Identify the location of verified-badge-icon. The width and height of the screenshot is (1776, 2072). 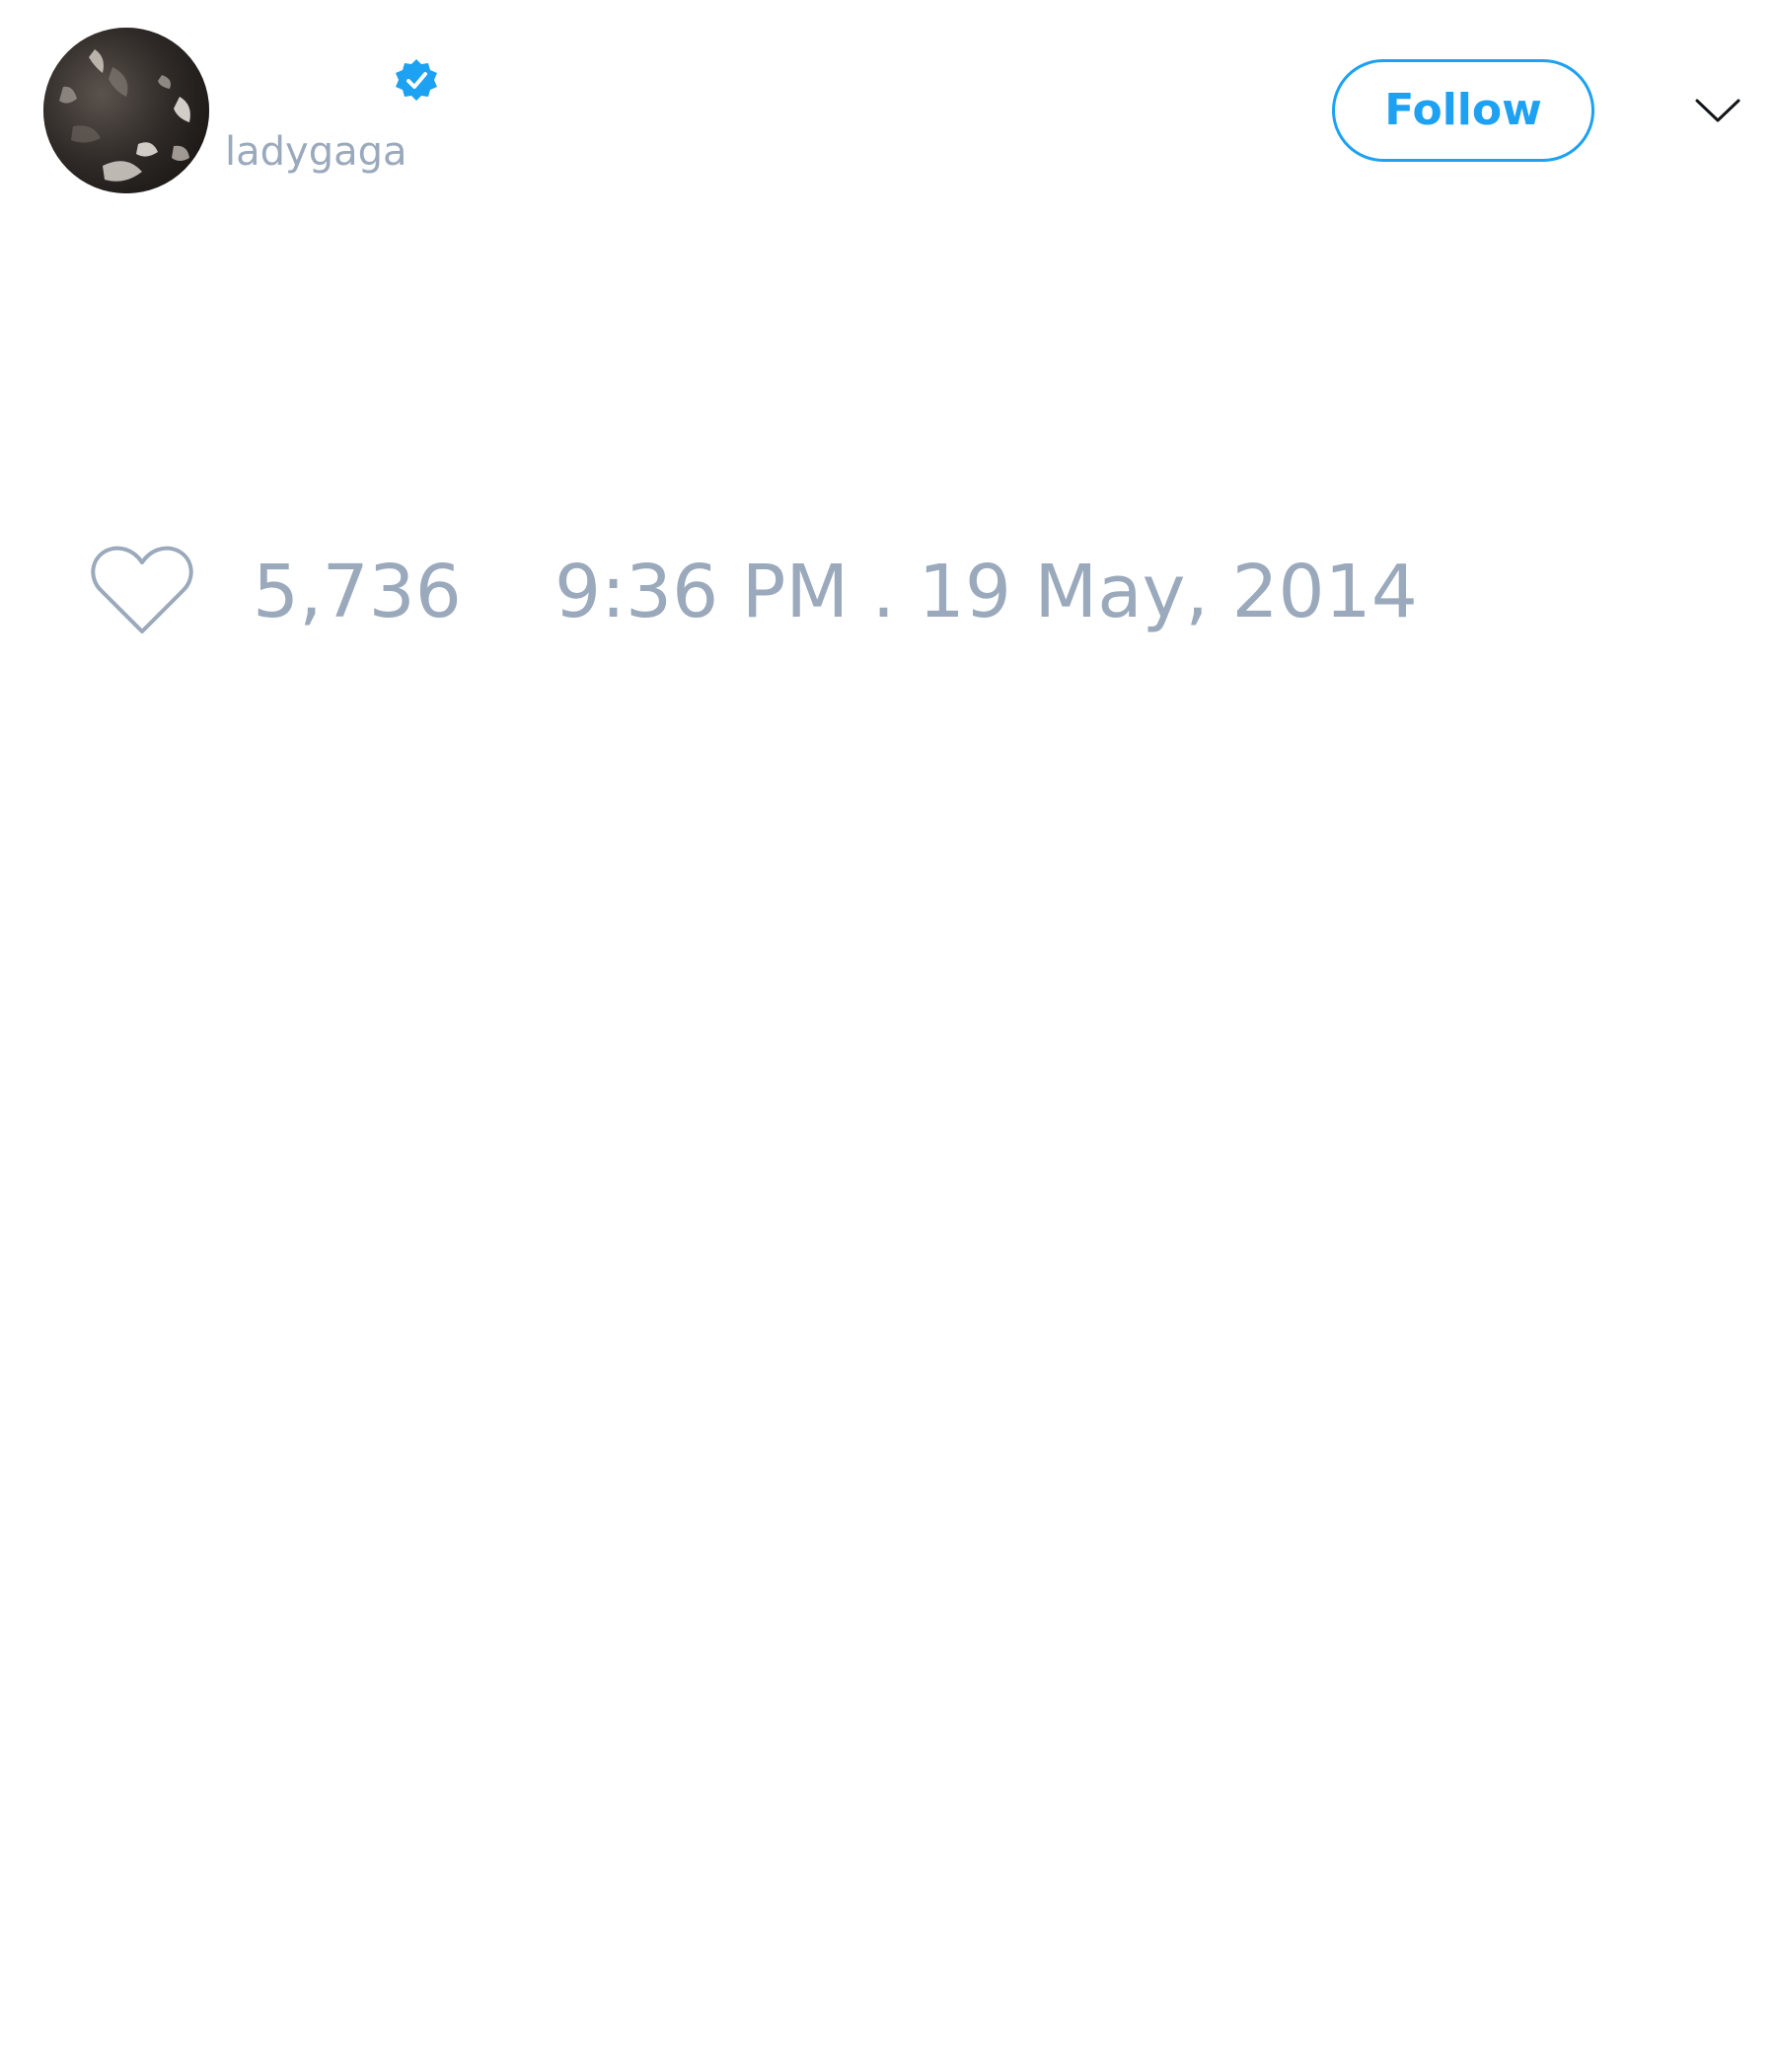
(416, 81).